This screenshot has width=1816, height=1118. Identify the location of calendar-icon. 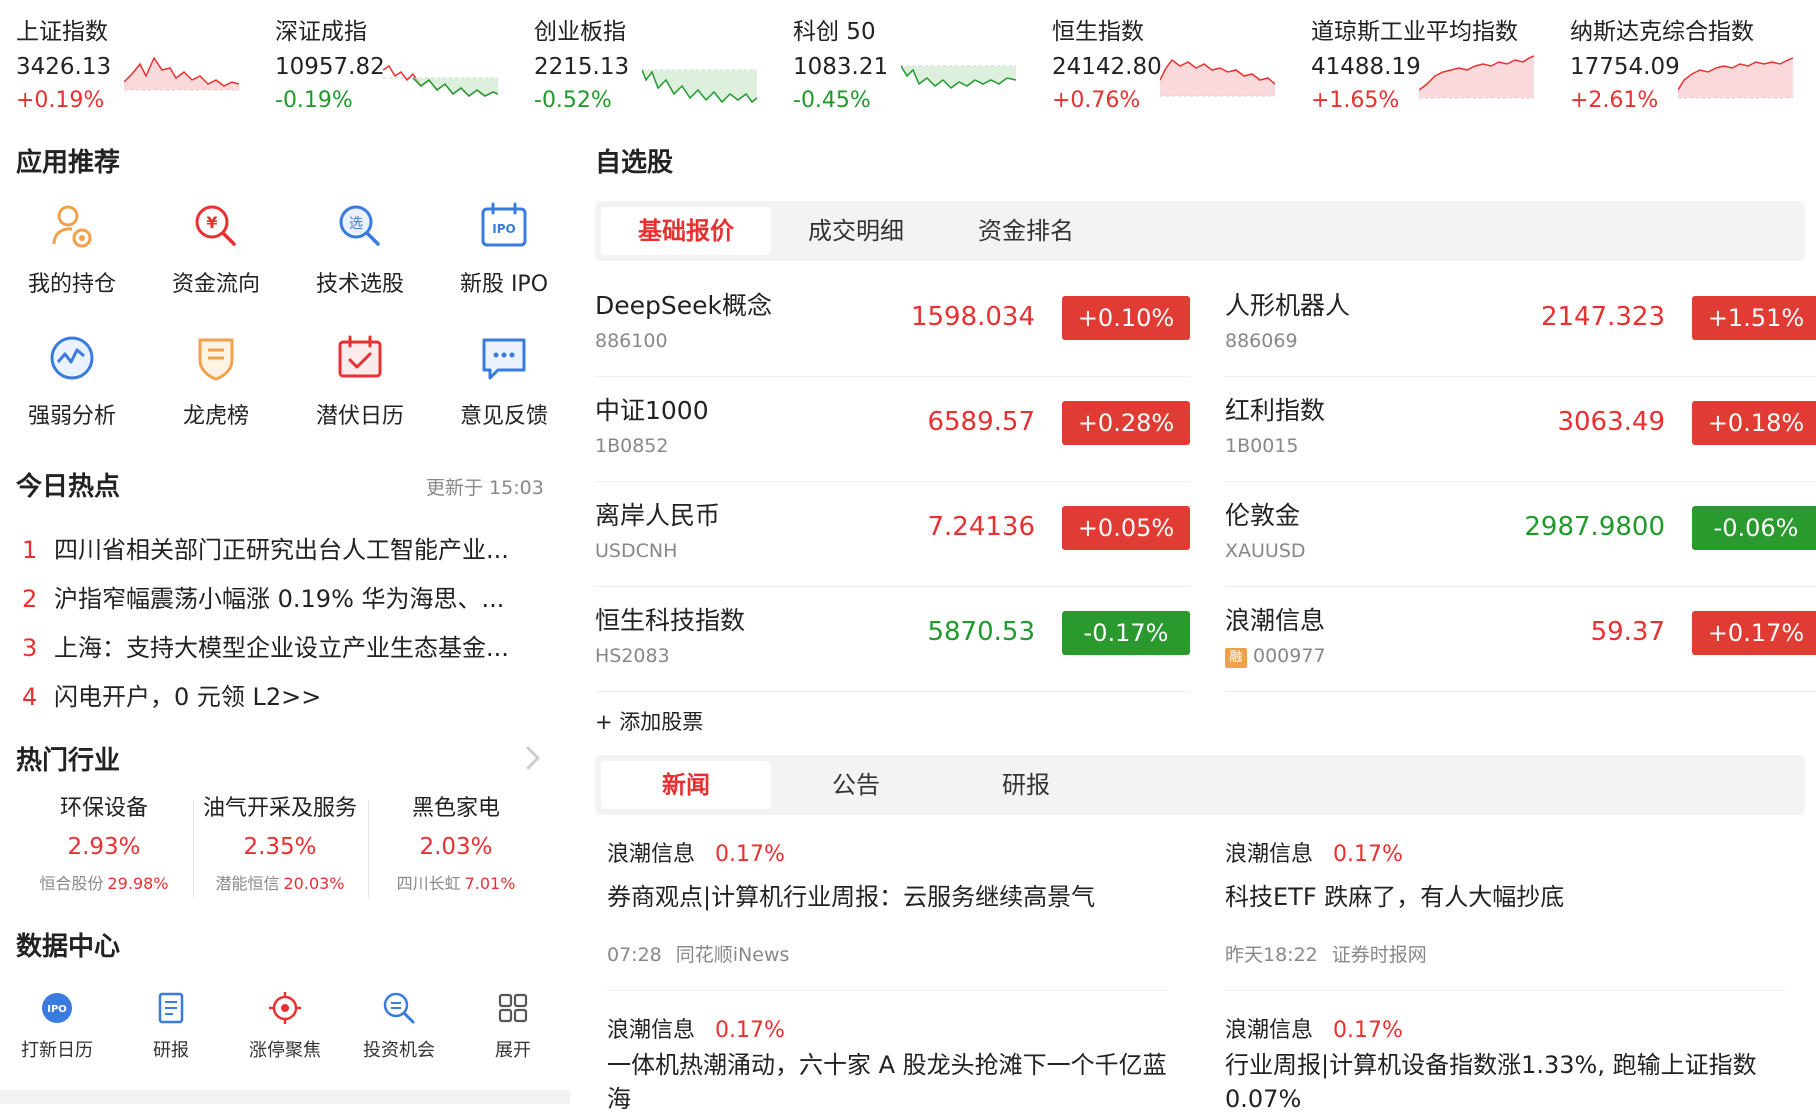
(360, 356).